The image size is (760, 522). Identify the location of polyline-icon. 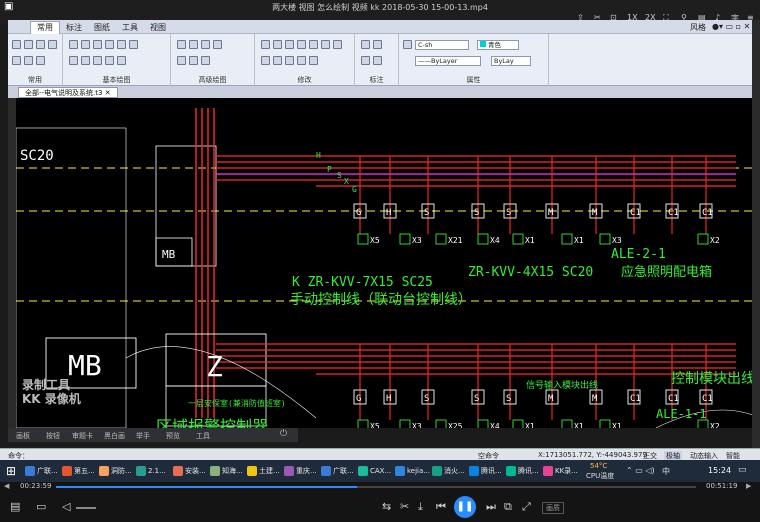
(85, 44).